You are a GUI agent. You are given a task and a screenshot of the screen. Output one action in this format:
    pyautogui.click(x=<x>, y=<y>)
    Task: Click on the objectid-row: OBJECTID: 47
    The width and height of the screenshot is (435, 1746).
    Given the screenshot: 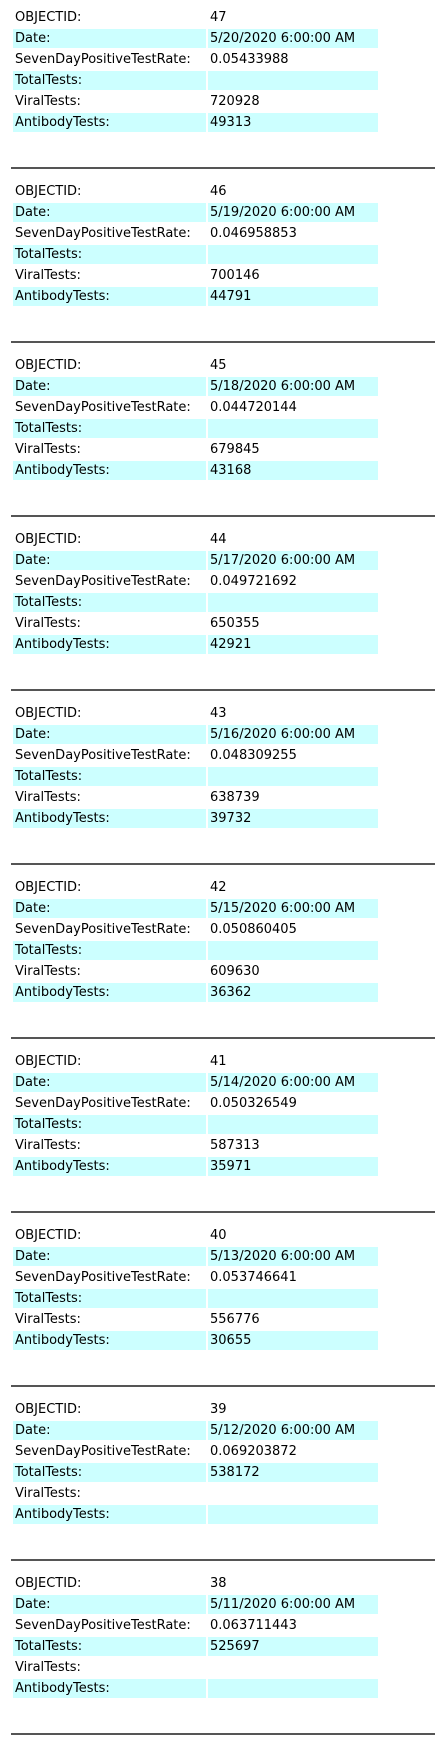 What is the action you would take?
    pyautogui.click(x=195, y=17)
    